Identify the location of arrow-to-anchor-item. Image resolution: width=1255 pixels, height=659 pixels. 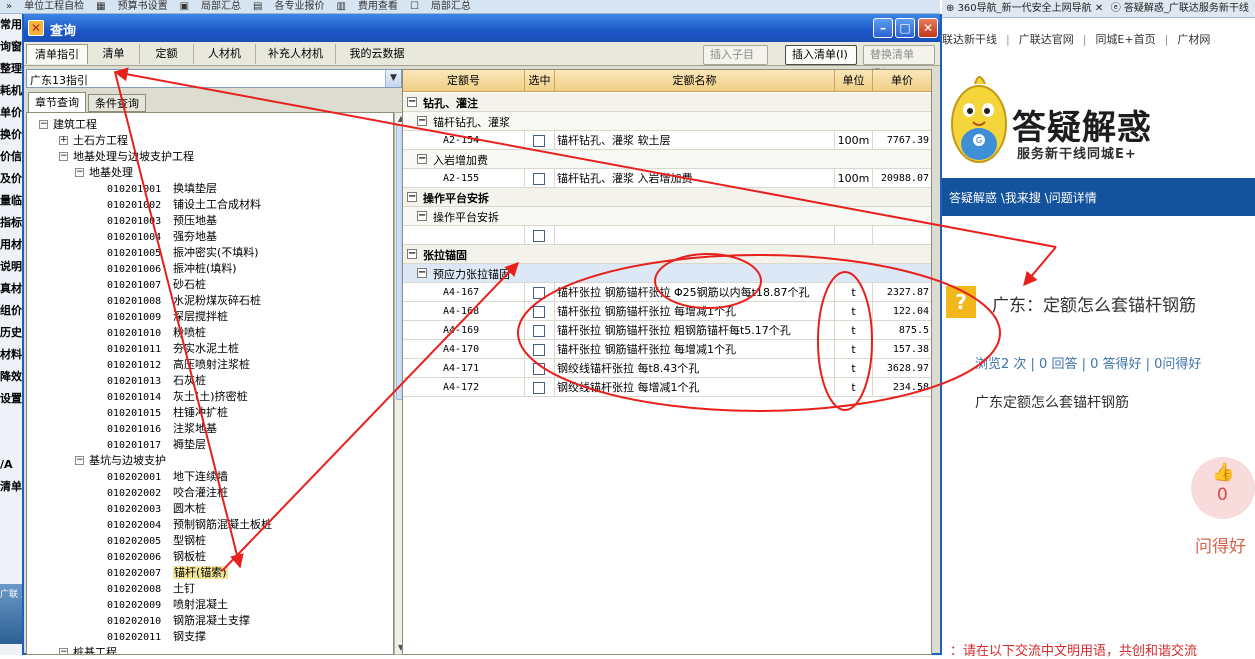
(179, 320).